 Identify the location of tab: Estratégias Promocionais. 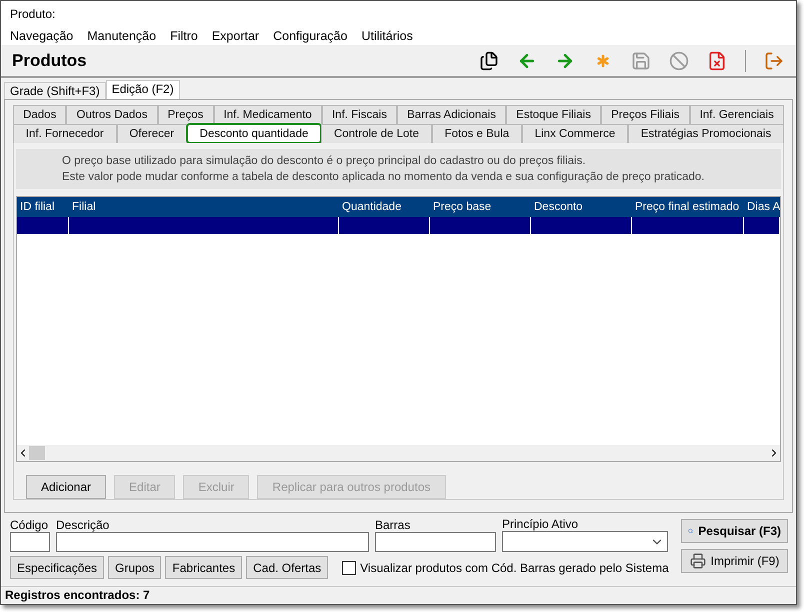
(706, 134).